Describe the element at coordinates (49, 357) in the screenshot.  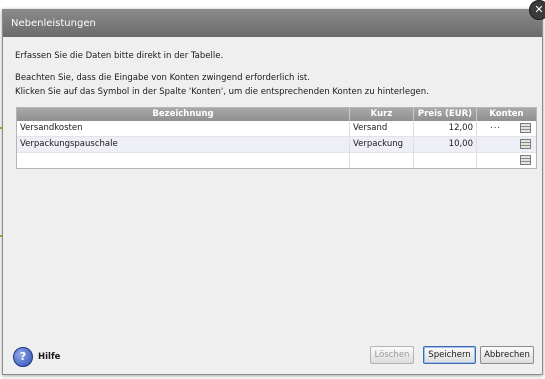
I see `help-label: Hilfe` at that location.